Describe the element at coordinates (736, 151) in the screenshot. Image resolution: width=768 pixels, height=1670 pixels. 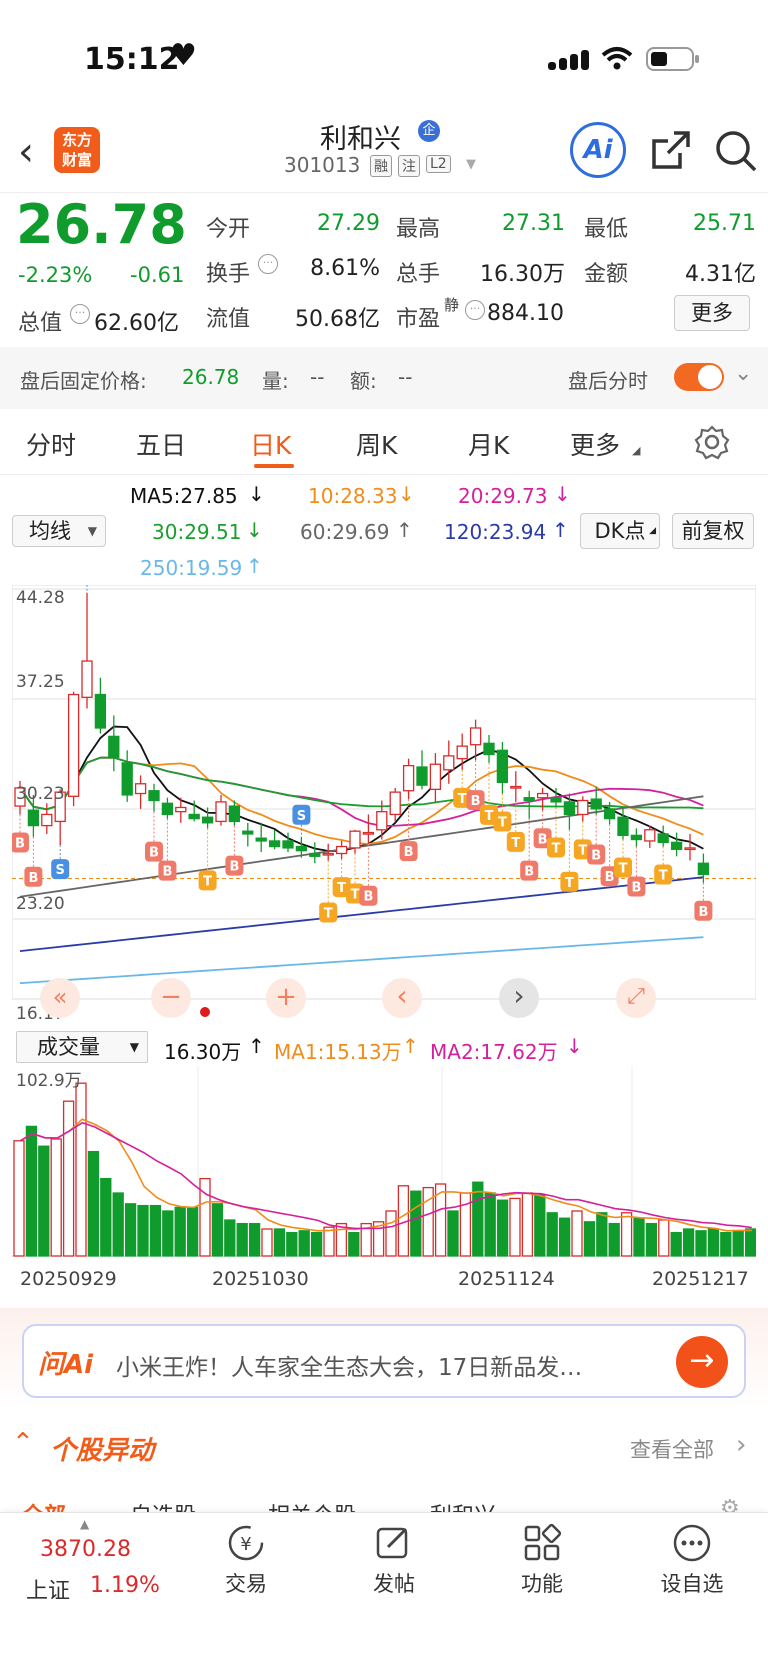
I see `search-icon` at that location.